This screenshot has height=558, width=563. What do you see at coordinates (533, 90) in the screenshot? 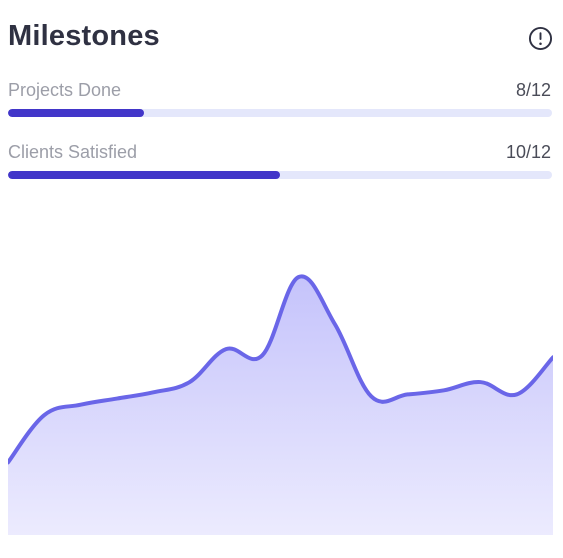
I see `stat-value: 8/12` at bounding box center [533, 90].